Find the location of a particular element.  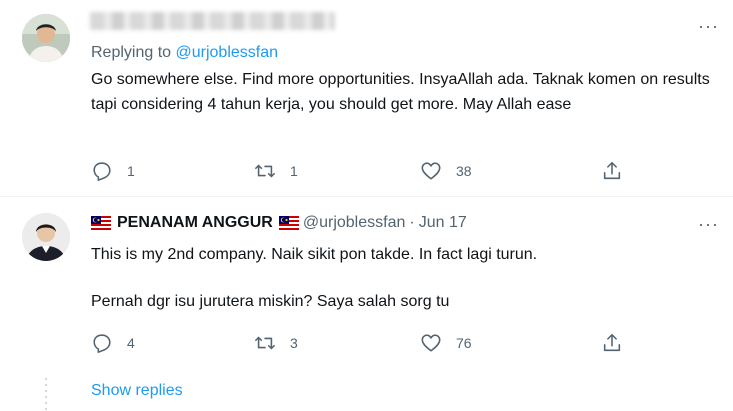

like-button: 38 is located at coordinates (446, 171).